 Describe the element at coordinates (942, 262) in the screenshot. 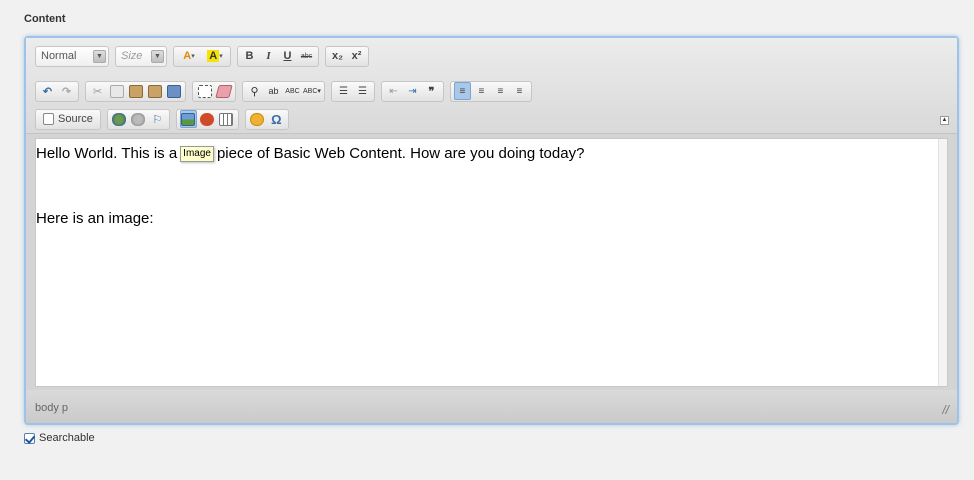

I see `scrollbar` at that location.